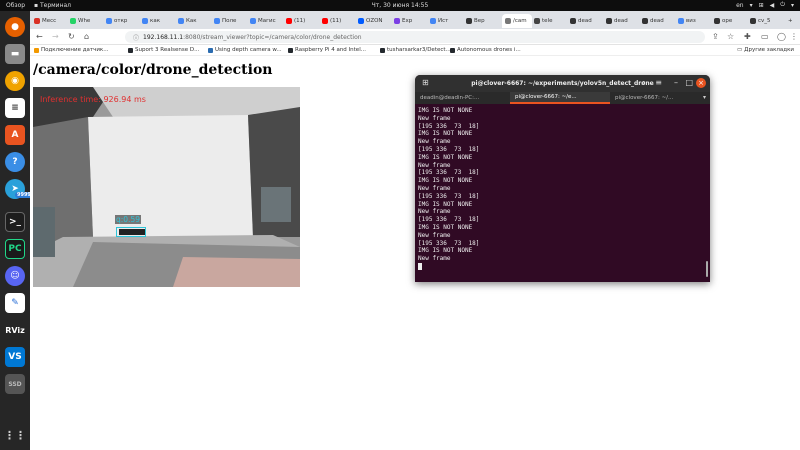 This screenshot has height=450, width=800. What do you see at coordinates (15, 249) in the screenshot?
I see `pycharm-icon: PC` at bounding box center [15, 249].